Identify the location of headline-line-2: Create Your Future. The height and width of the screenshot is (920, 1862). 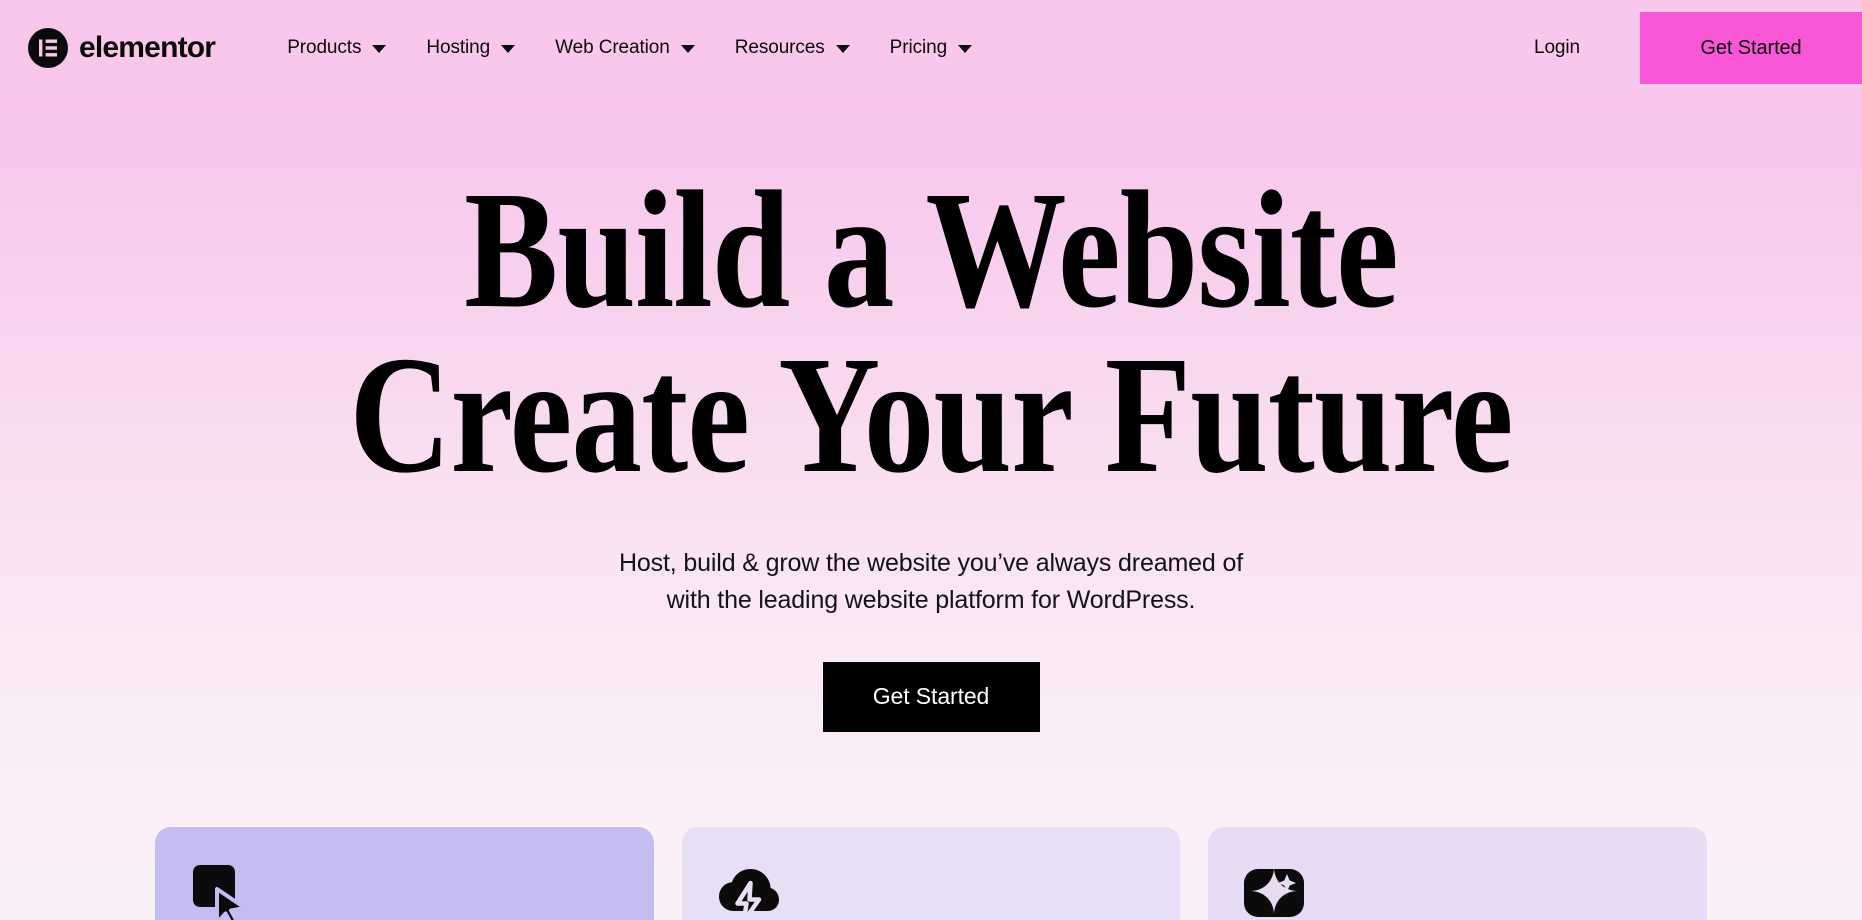
(931, 414).